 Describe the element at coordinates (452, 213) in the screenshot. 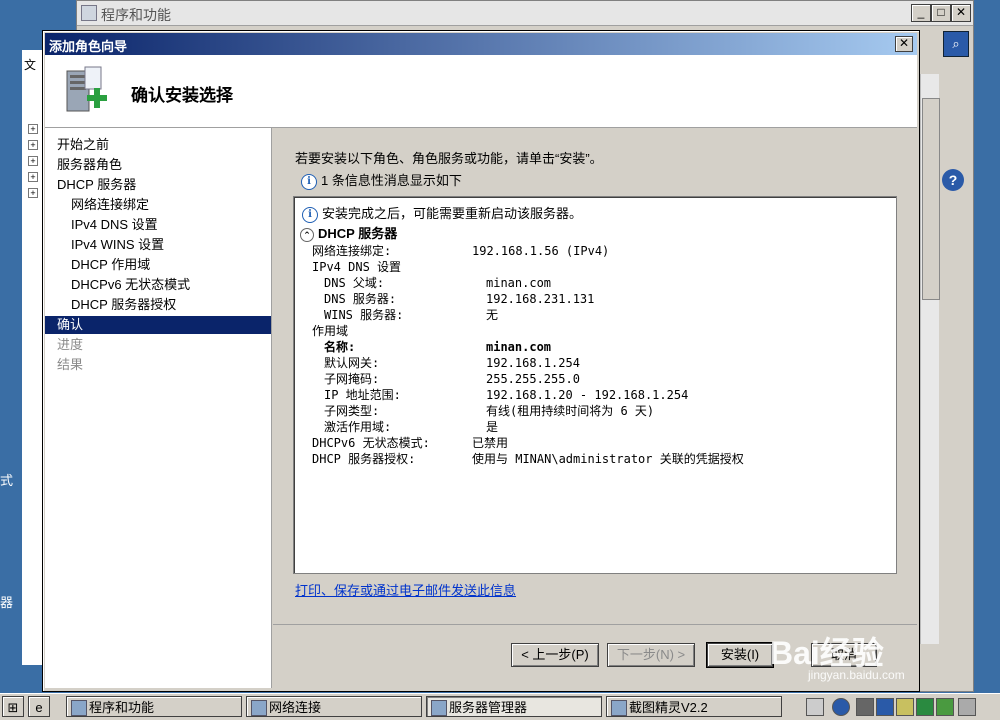

I see `restart-note-text: 安装完成之后，可能需要重新启动该服务器。` at that location.